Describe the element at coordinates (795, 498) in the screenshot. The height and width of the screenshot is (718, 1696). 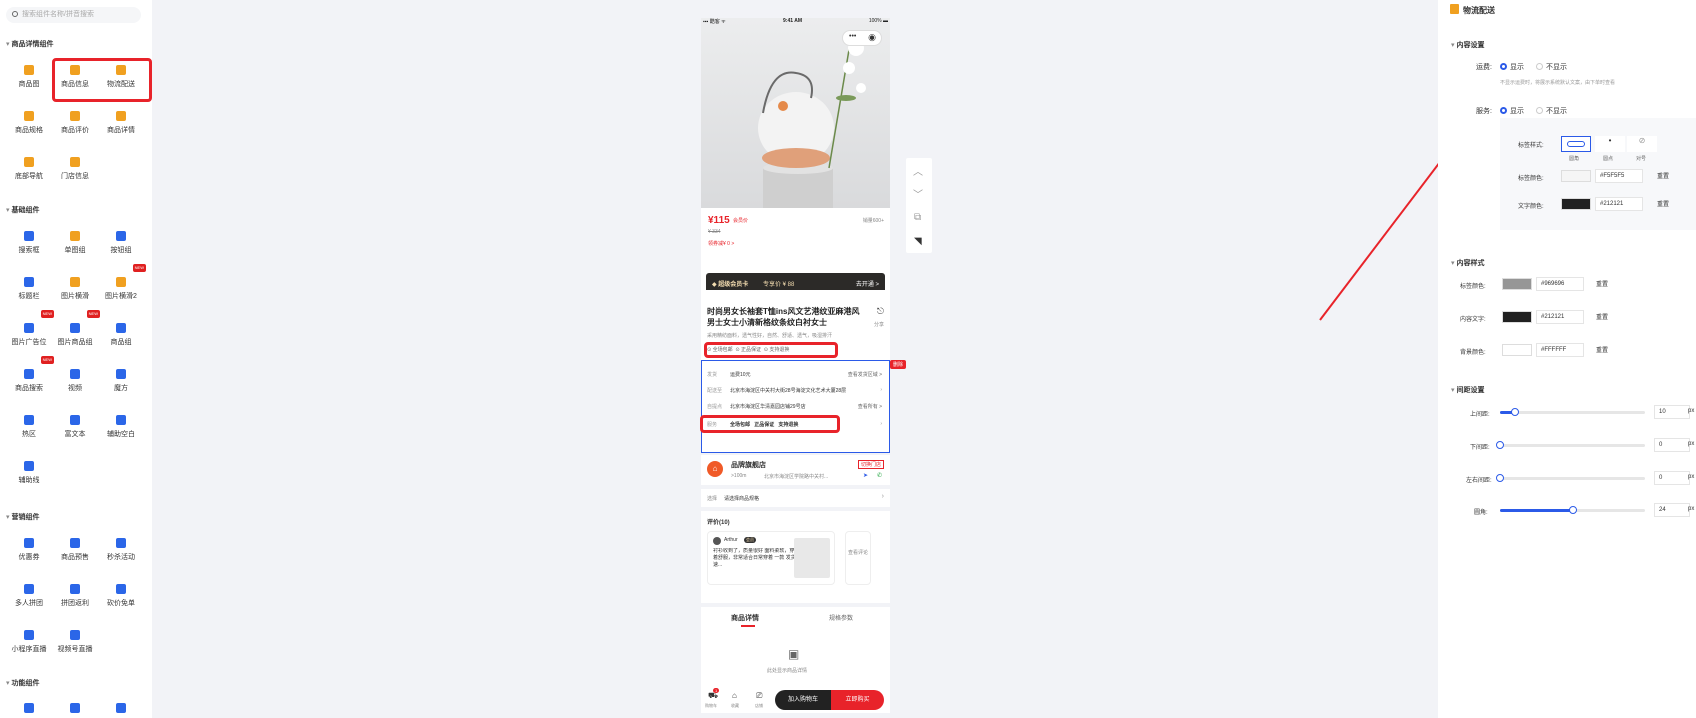
I see `spec-row: 选择 请选择商品规格 ›` at that location.